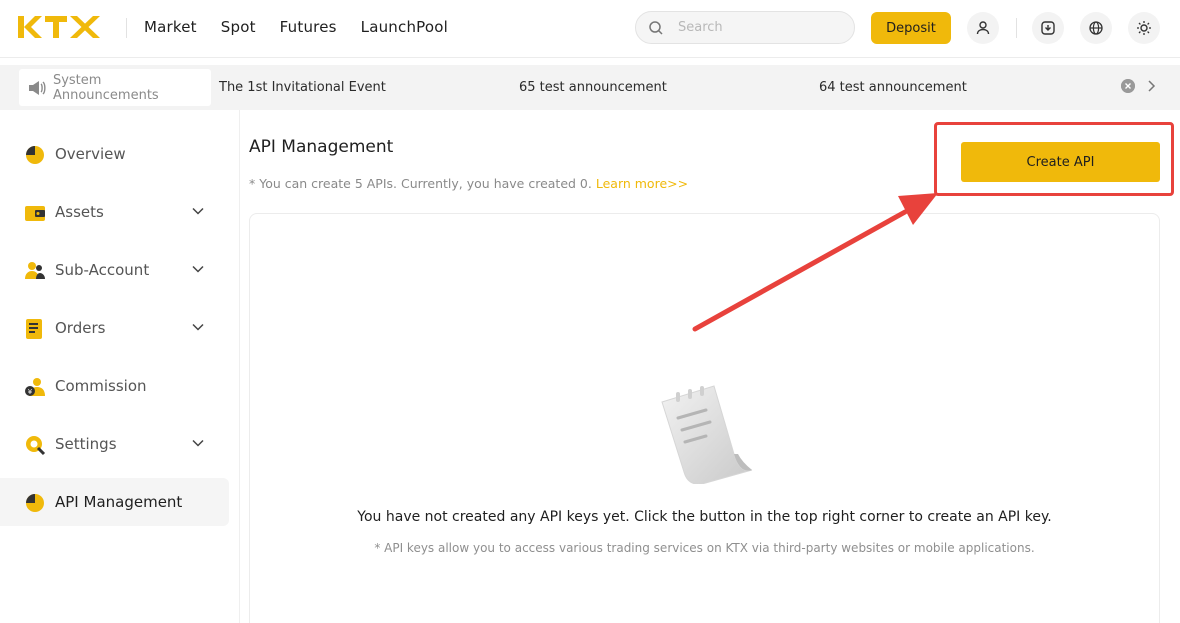 The width and height of the screenshot is (1180, 623). I want to click on sidebar-item-label: API Management, so click(119, 502).